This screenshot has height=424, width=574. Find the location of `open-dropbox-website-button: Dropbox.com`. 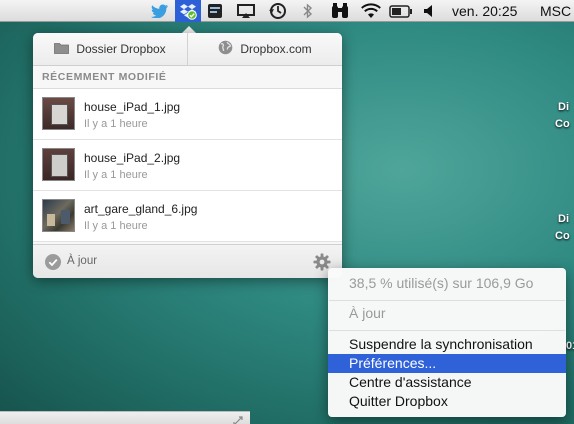

open-dropbox-website-button: Dropbox.com is located at coordinates (264, 49).